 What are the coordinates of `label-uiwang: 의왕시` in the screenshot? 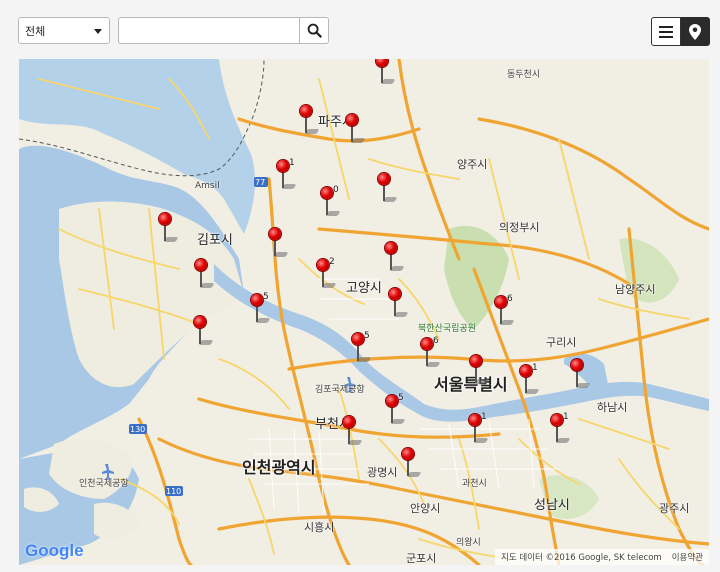 It's located at (468, 543).